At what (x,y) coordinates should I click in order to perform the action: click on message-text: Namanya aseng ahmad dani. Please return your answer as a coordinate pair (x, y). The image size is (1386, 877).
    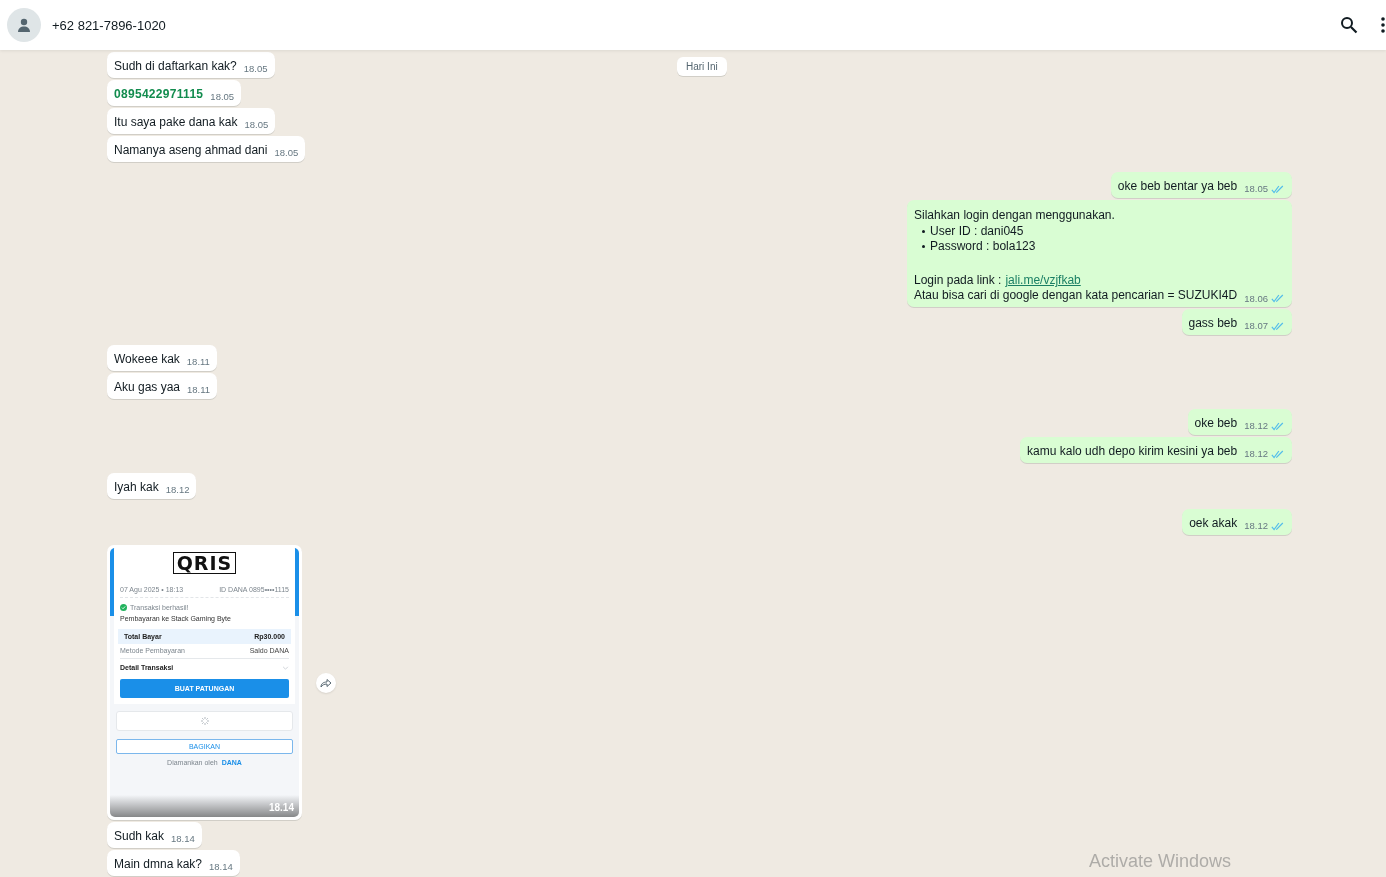
    Looking at the image, I should click on (191, 150).